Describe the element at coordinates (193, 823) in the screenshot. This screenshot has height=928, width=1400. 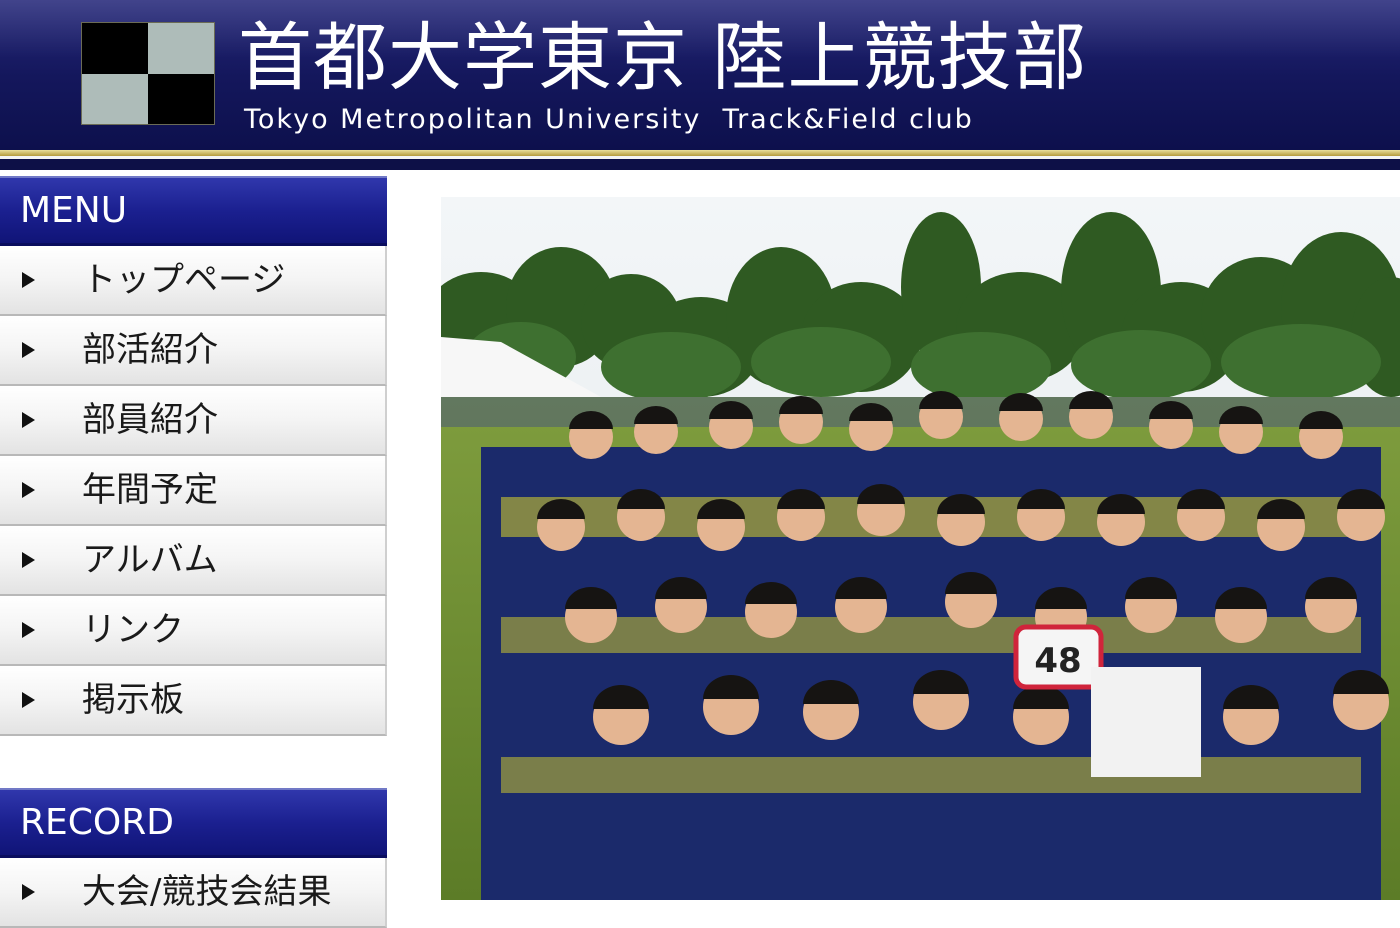
I see `record-section-header: RECORD` at that location.